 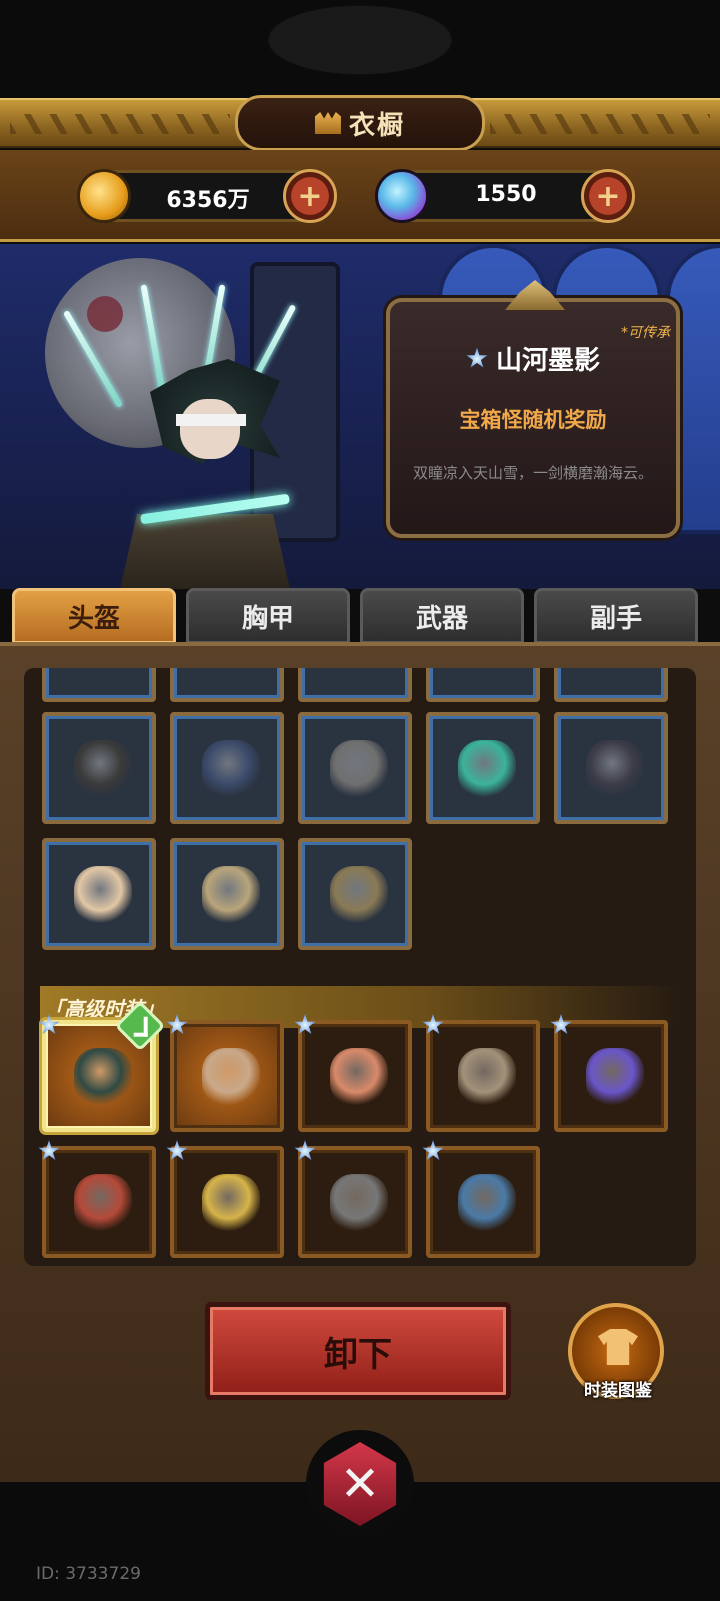 What do you see at coordinates (310, 196) in the screenshot?
I see `add-coins-button: +` at bounding box center [310, 196].